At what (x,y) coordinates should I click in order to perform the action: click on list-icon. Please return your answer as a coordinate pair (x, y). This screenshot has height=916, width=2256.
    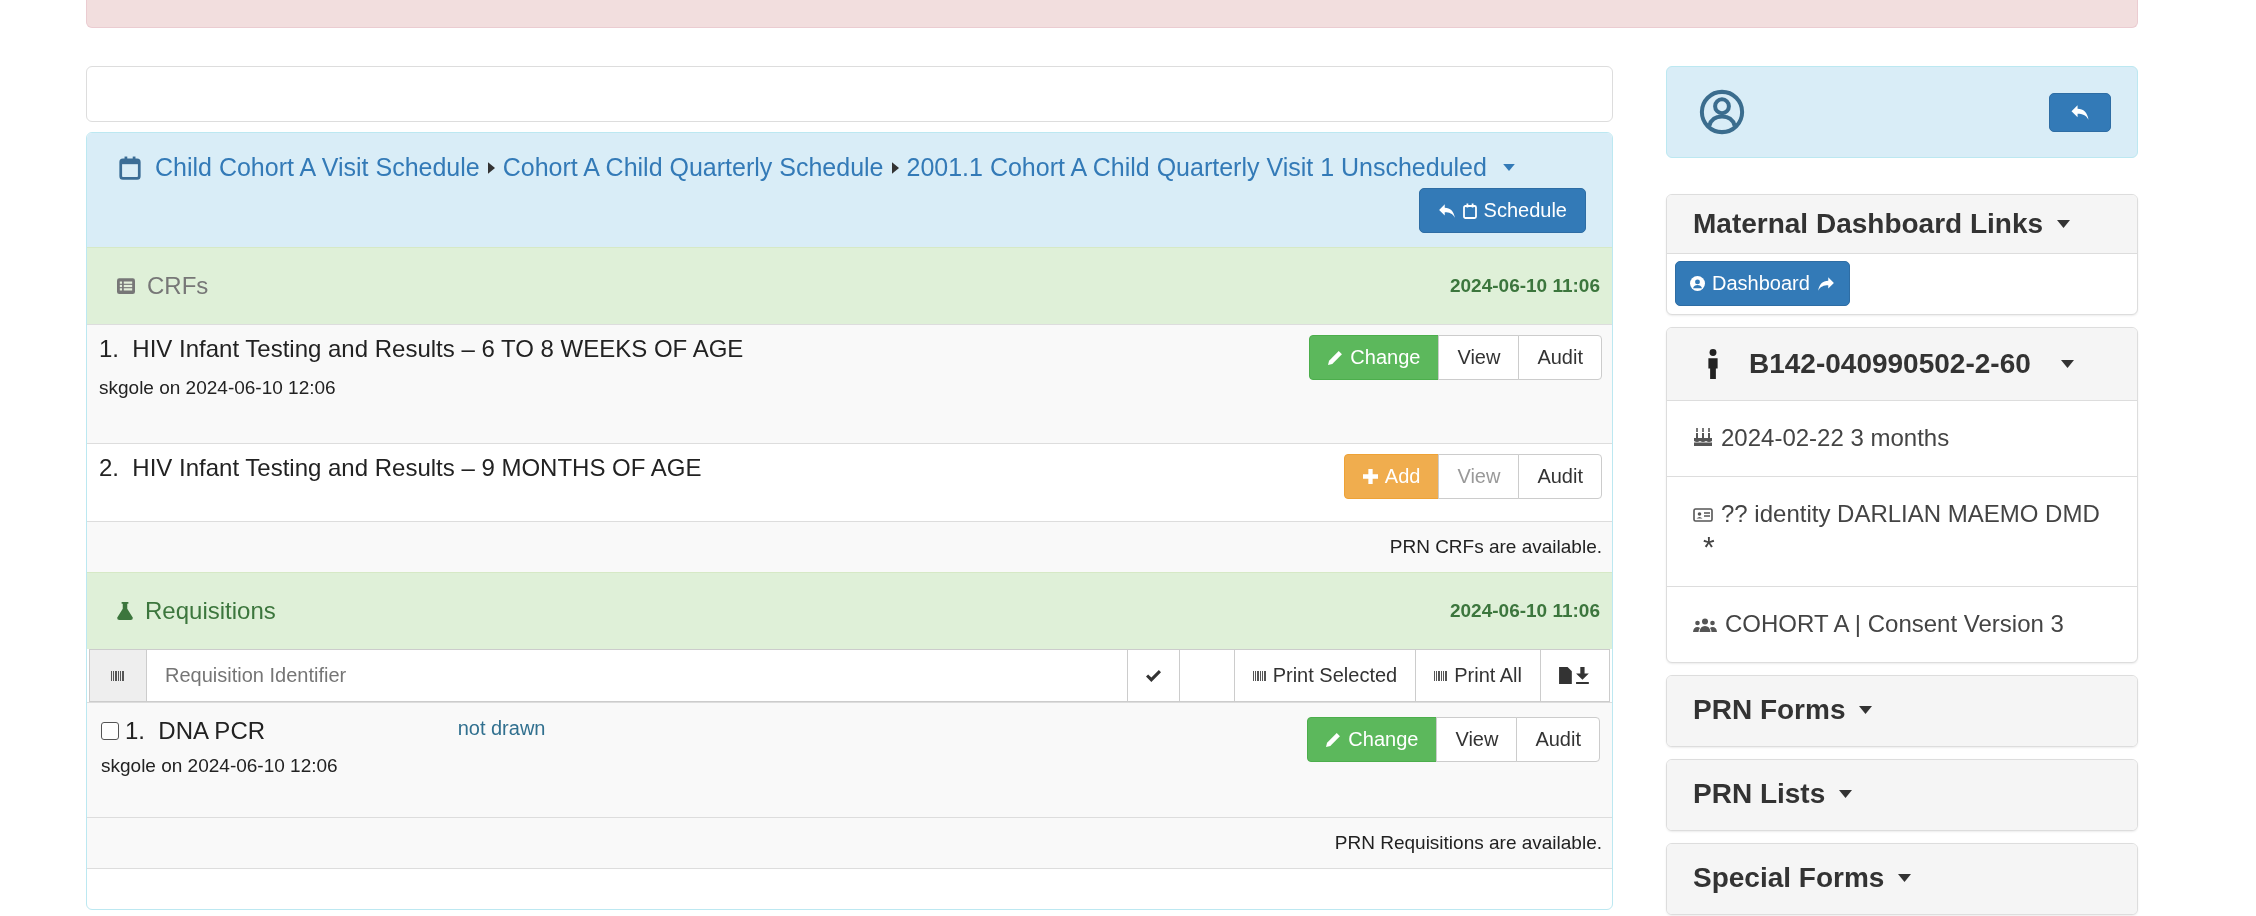
    Looking at the image, I should click on (126, 286).